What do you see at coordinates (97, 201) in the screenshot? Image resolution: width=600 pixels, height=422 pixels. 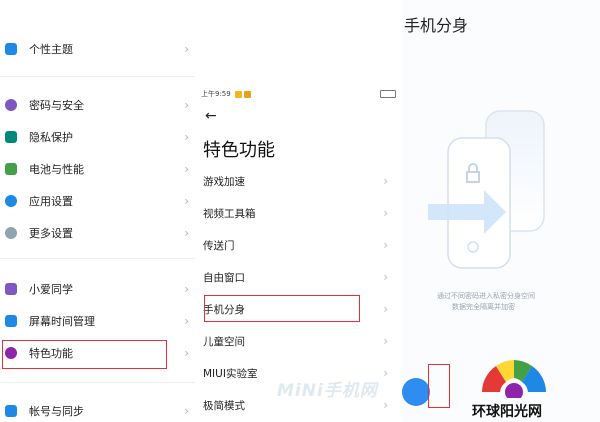 I see `settings-row: 应用设置 ›` at bounding box center [97, 201].